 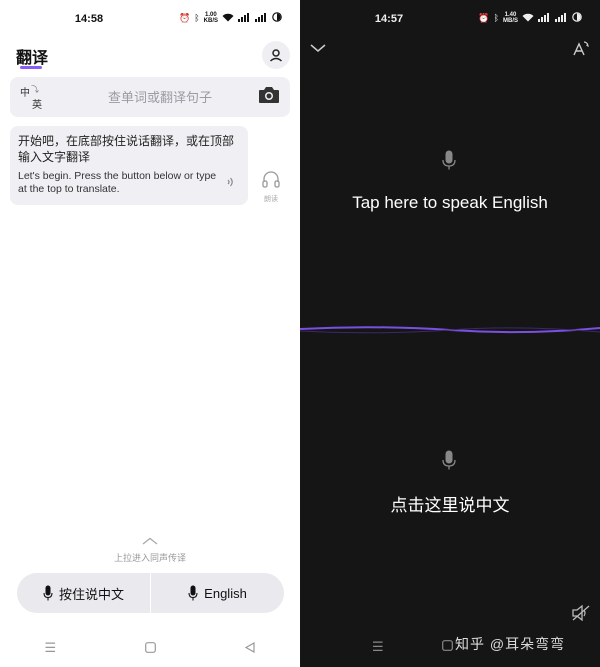 I want to click on profile-button, so click(x=276, y=55).